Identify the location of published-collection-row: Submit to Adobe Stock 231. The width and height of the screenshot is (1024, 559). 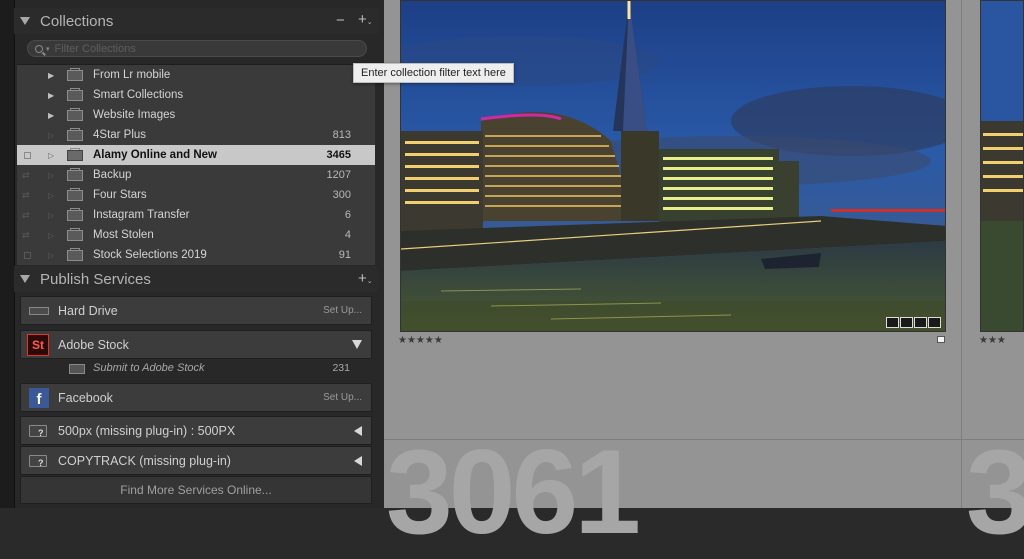
(196, 369).